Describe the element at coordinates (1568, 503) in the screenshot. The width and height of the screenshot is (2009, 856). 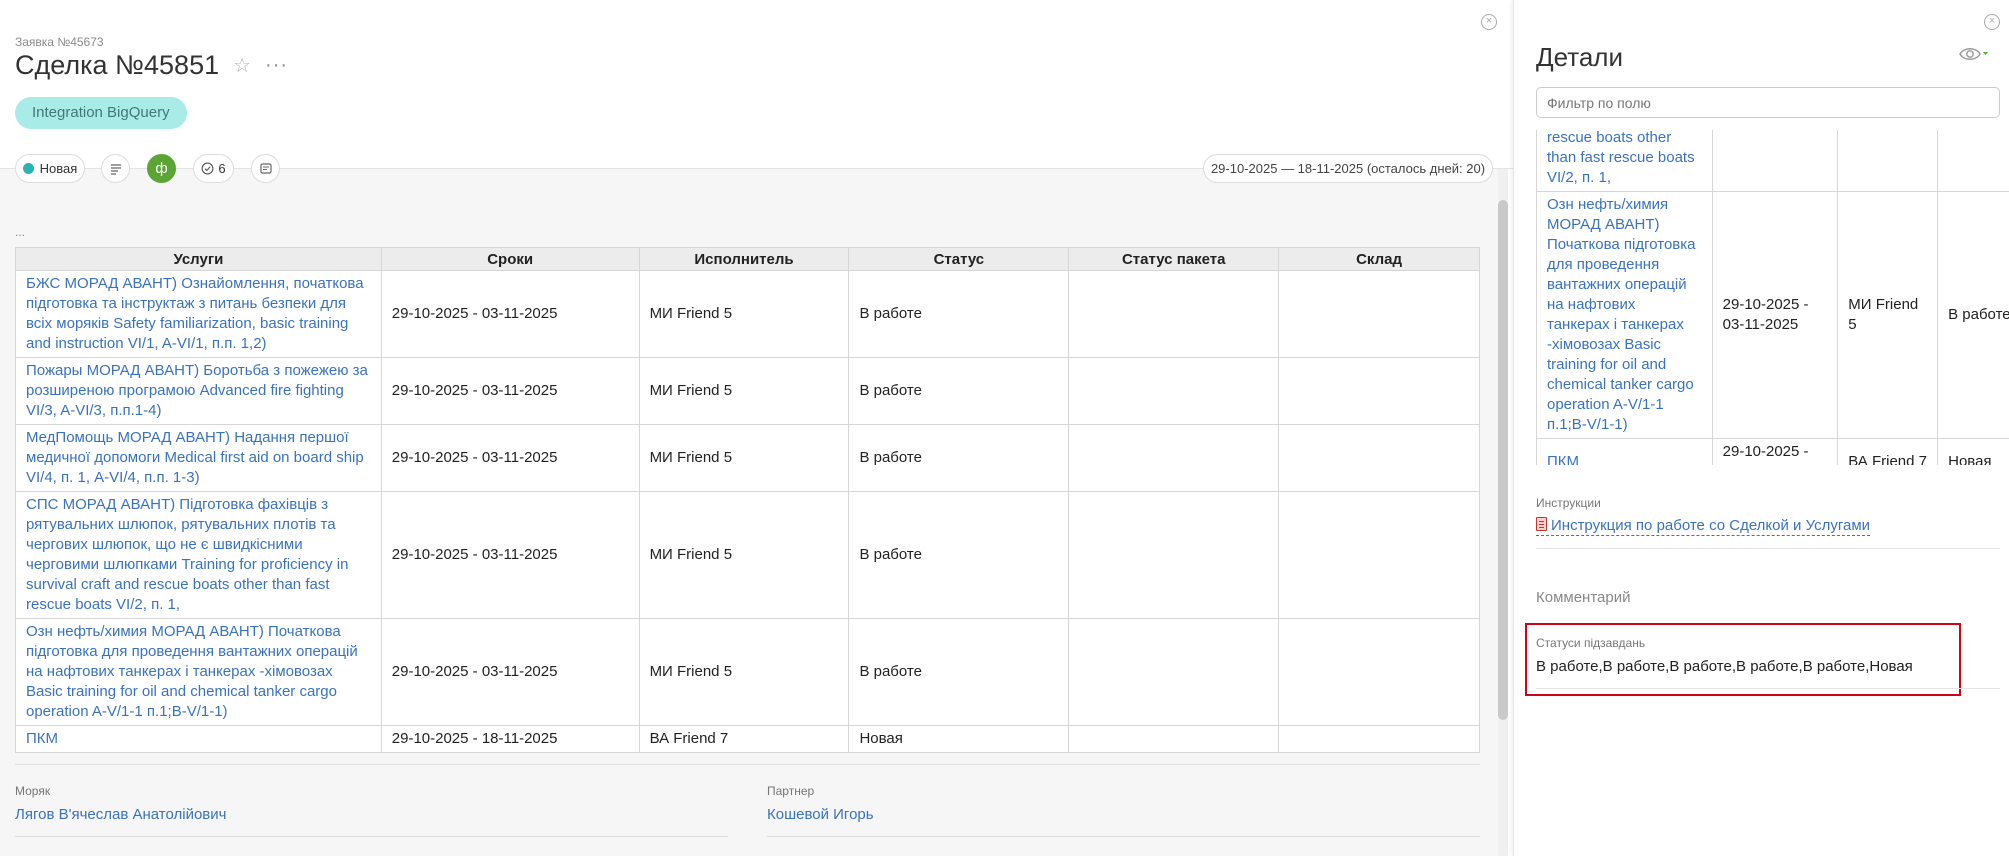
I see `instructions-label: Инструкции` at that location.